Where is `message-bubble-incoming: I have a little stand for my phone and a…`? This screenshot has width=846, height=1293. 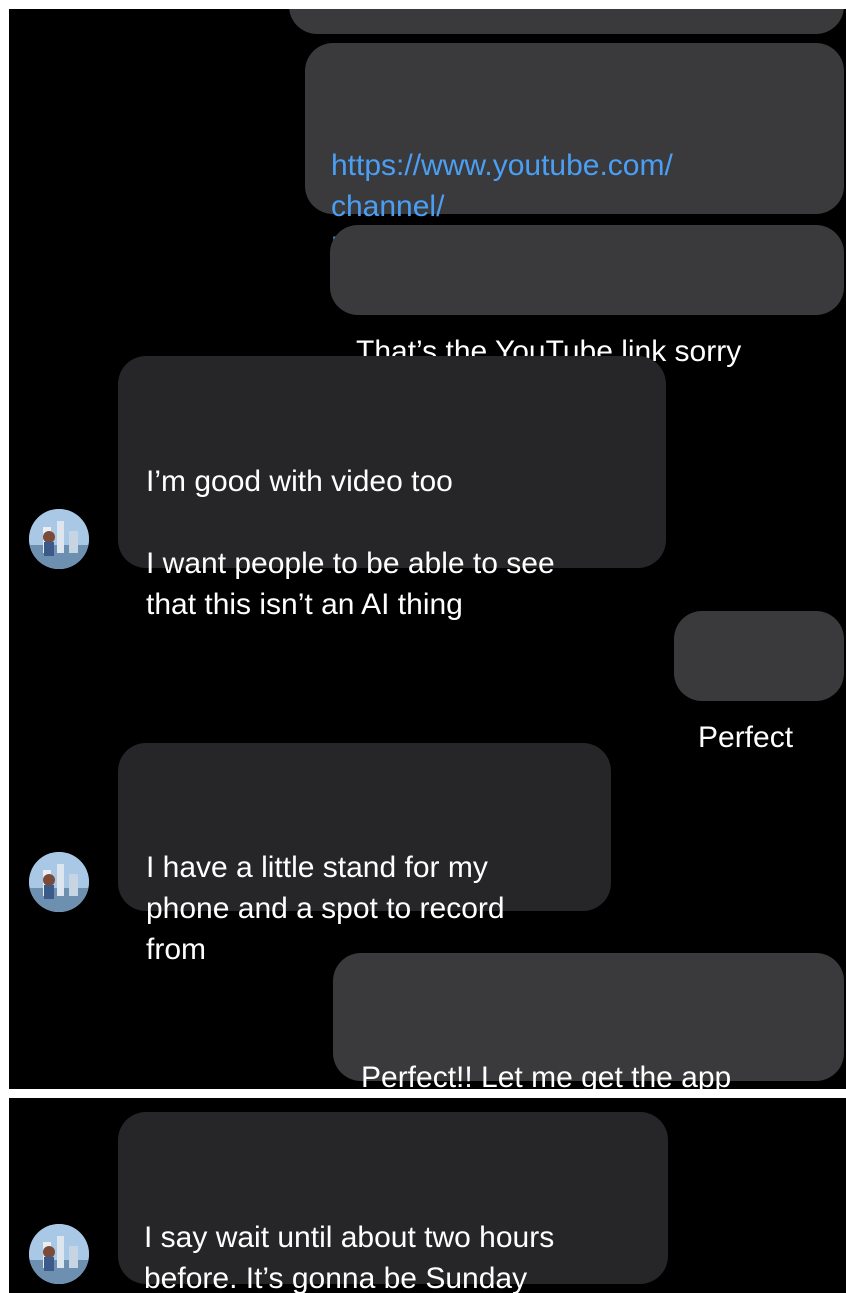 message-bubble-incoming: I have a little stand for my phone and a… is located at coordinates (364, 854).